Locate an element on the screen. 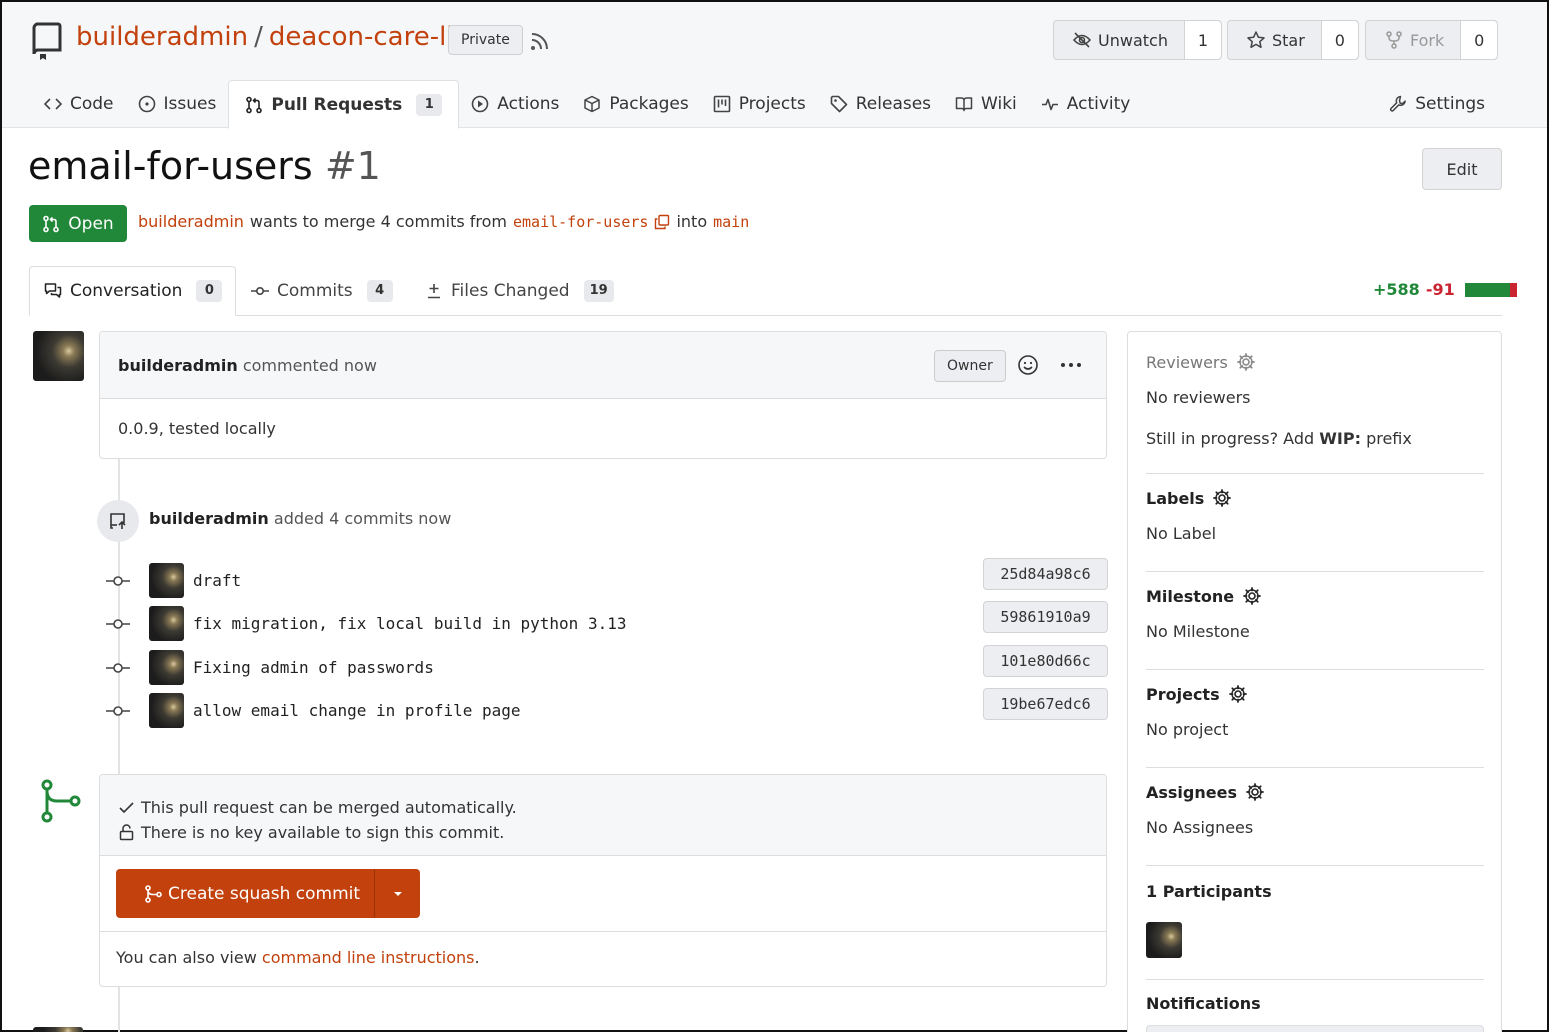 The height and width of the screenshot is (1032, 1549). merge-text: wants to merge 4 commits from is located at coordinates (378, 221).